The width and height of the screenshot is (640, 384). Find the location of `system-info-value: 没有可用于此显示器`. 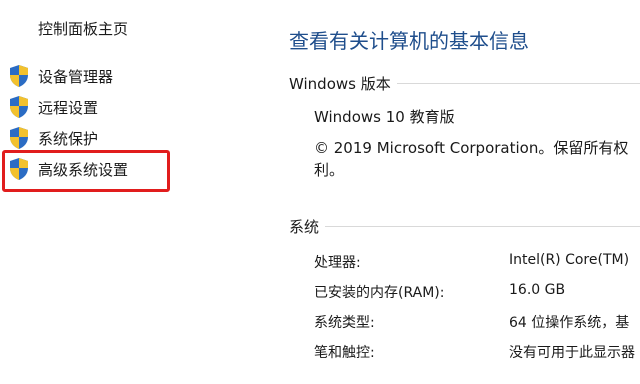

system-info-value: 没有可用于此显示器 is located at coordinates (572, 353).